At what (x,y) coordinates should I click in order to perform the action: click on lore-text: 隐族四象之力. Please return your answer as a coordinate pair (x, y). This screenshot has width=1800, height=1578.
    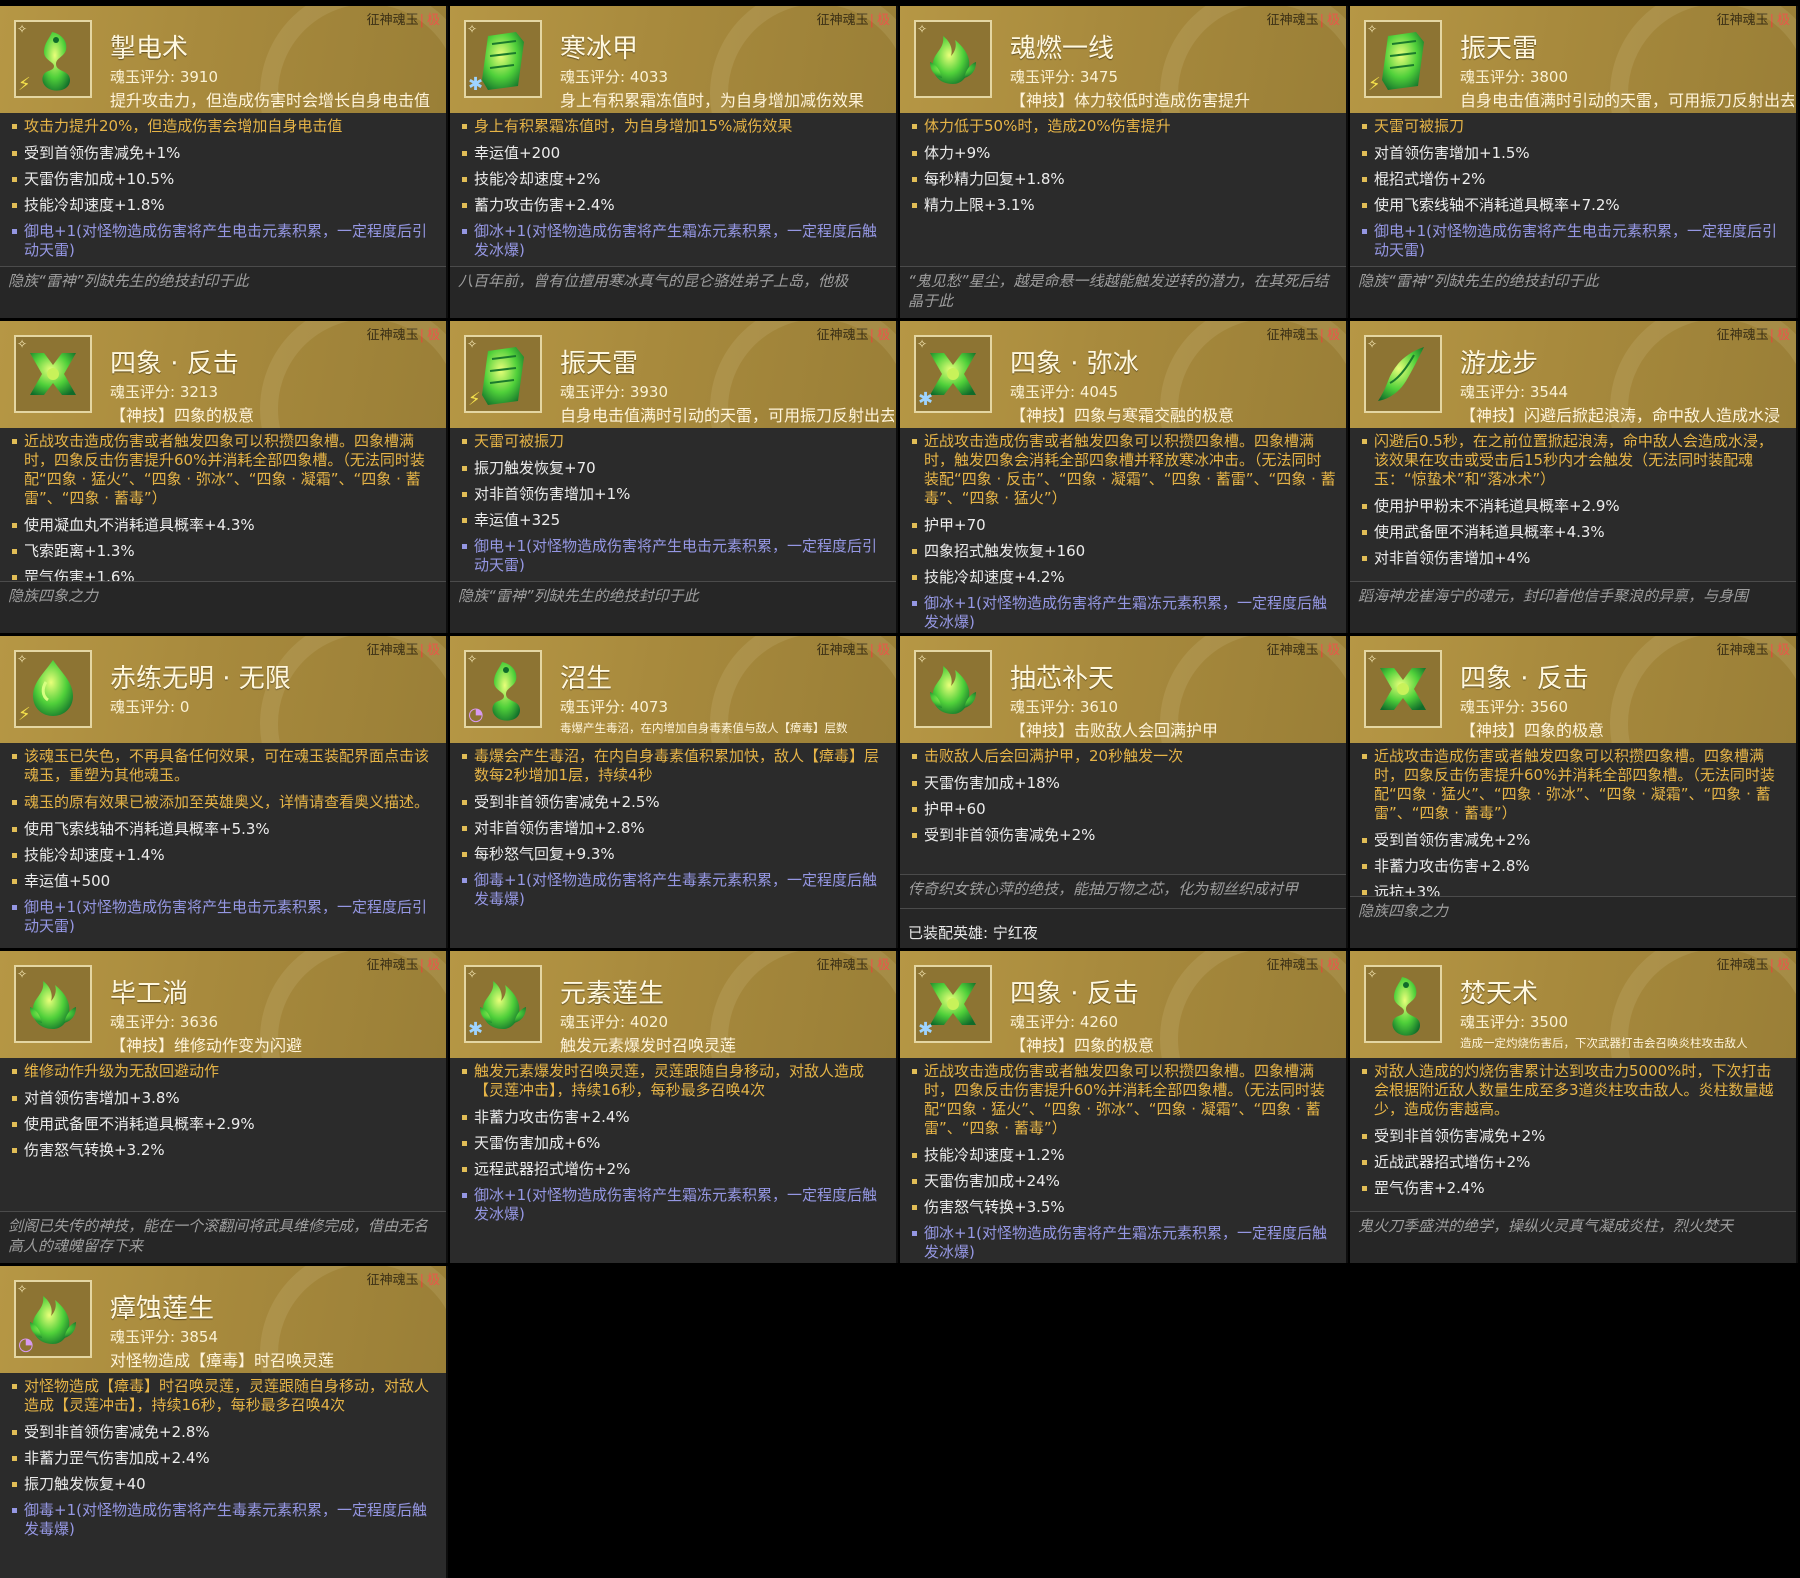
    Looking at the image, I should click on (1573, 922).